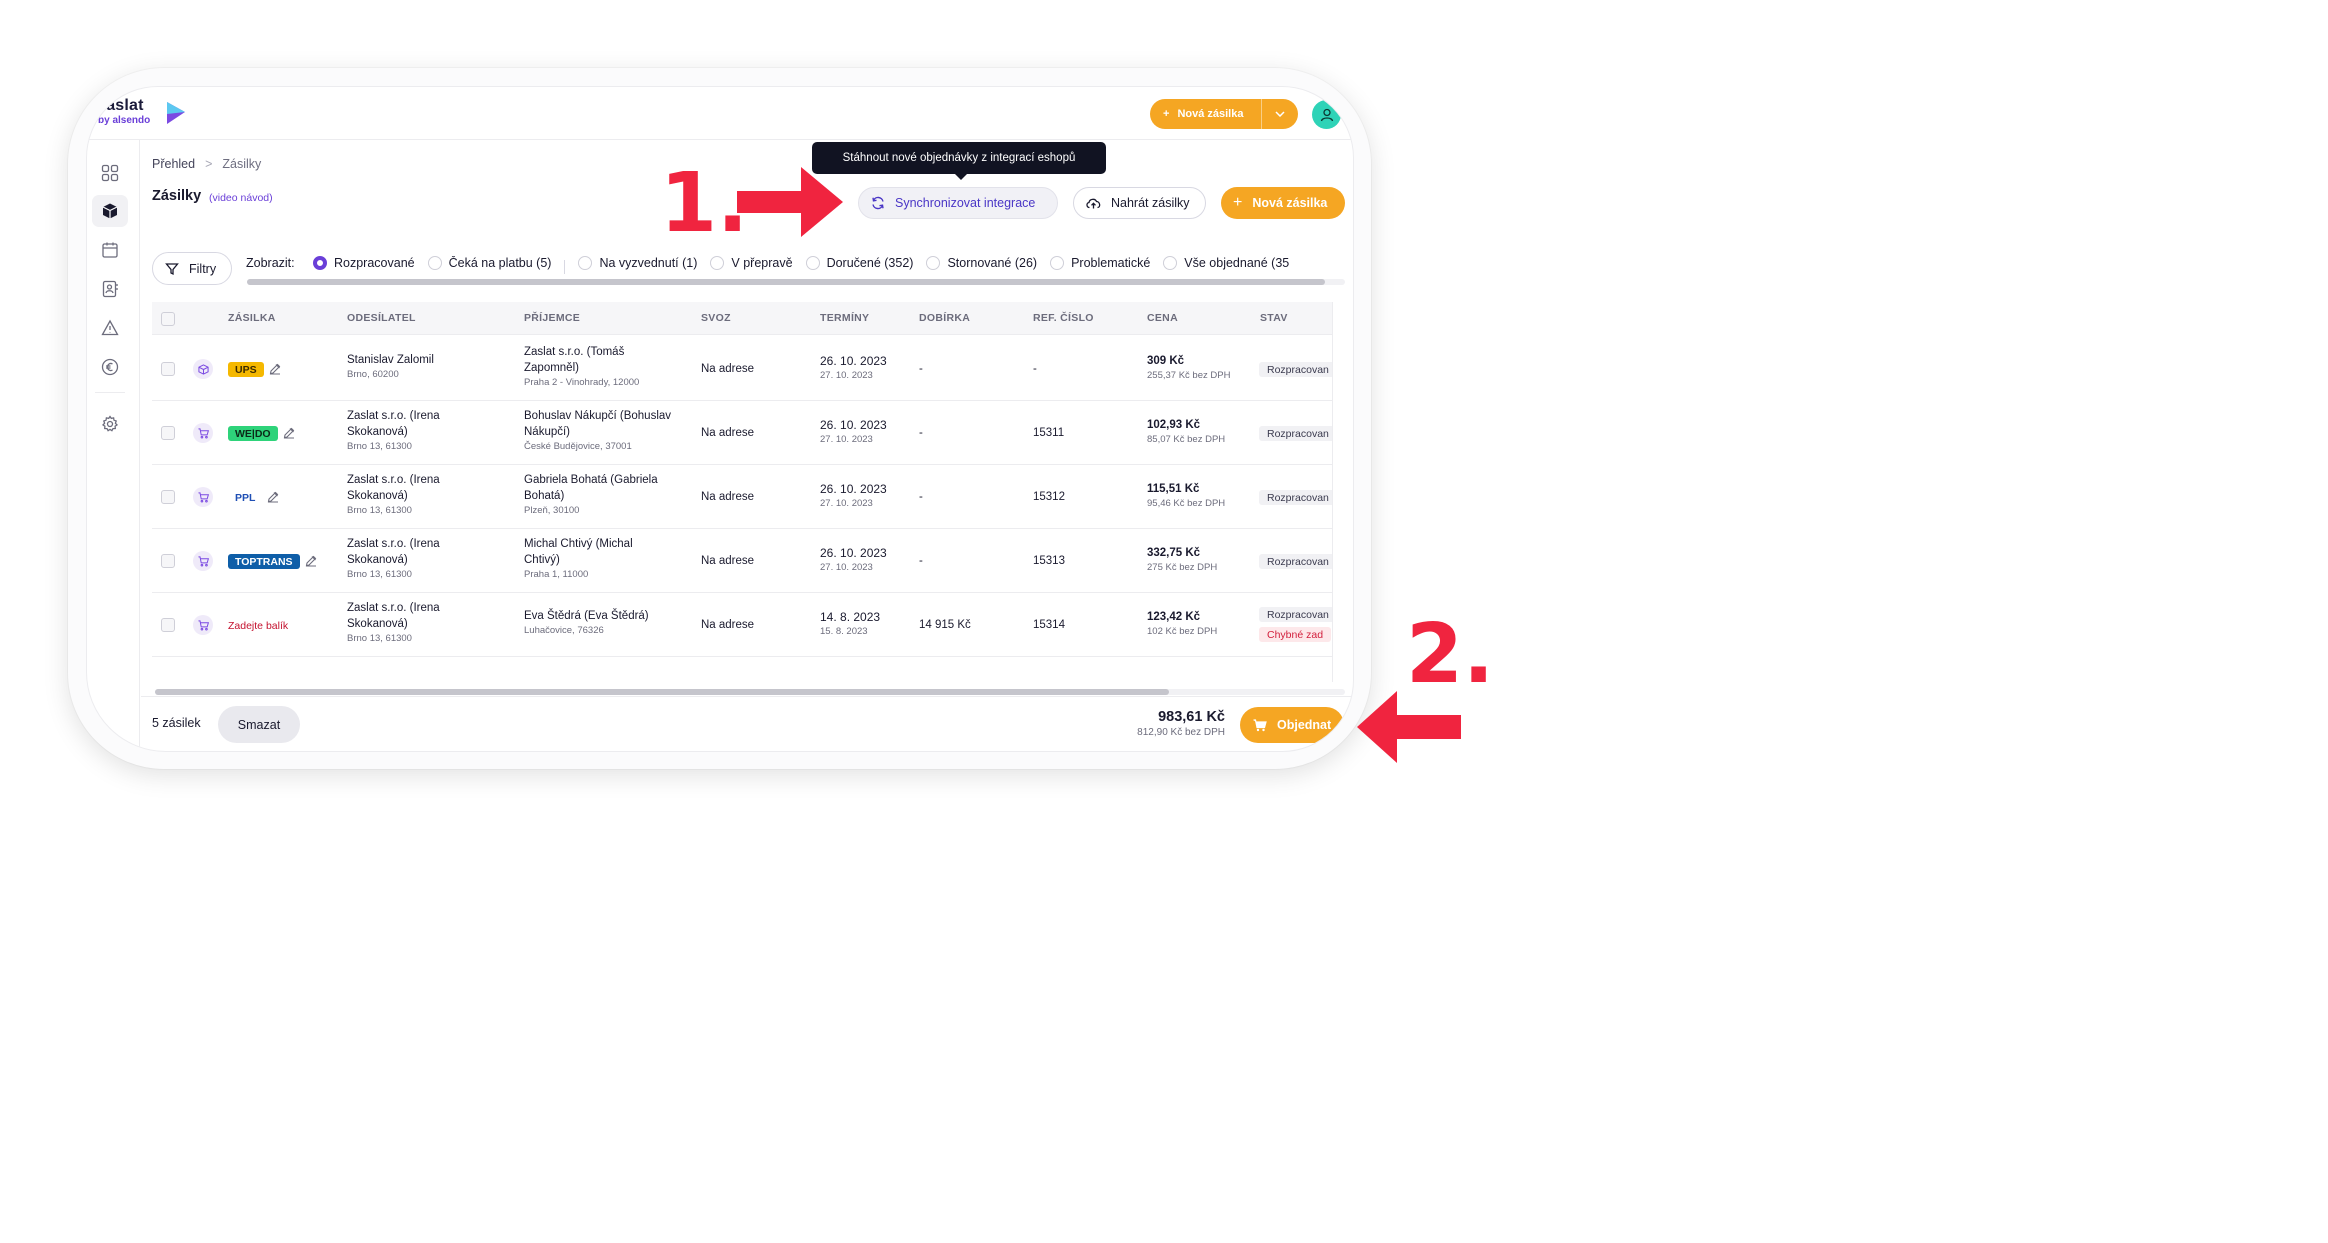 Image resolution: width=2328 pixels, height=1243 pixels. What do you see at coordinates (1186, 439) in the screenshot?
I see `price-net: 85,07 Kč bez DPH` at bounding box center [1186, 439].